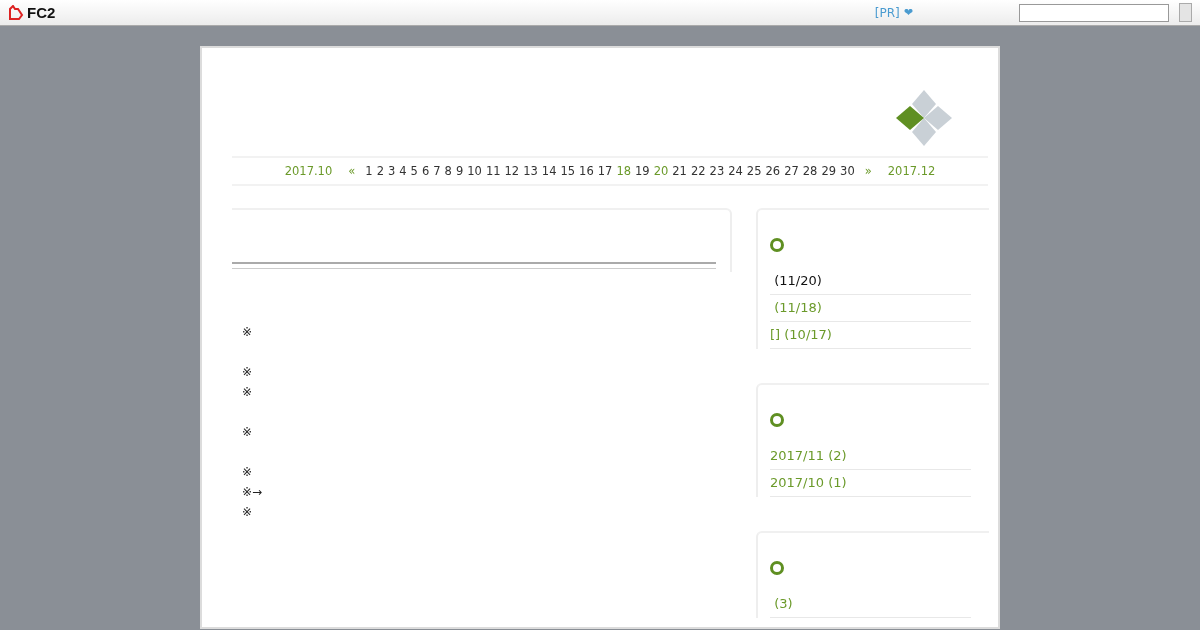  I want to click on calendar-day: 10, so click(474, 171).